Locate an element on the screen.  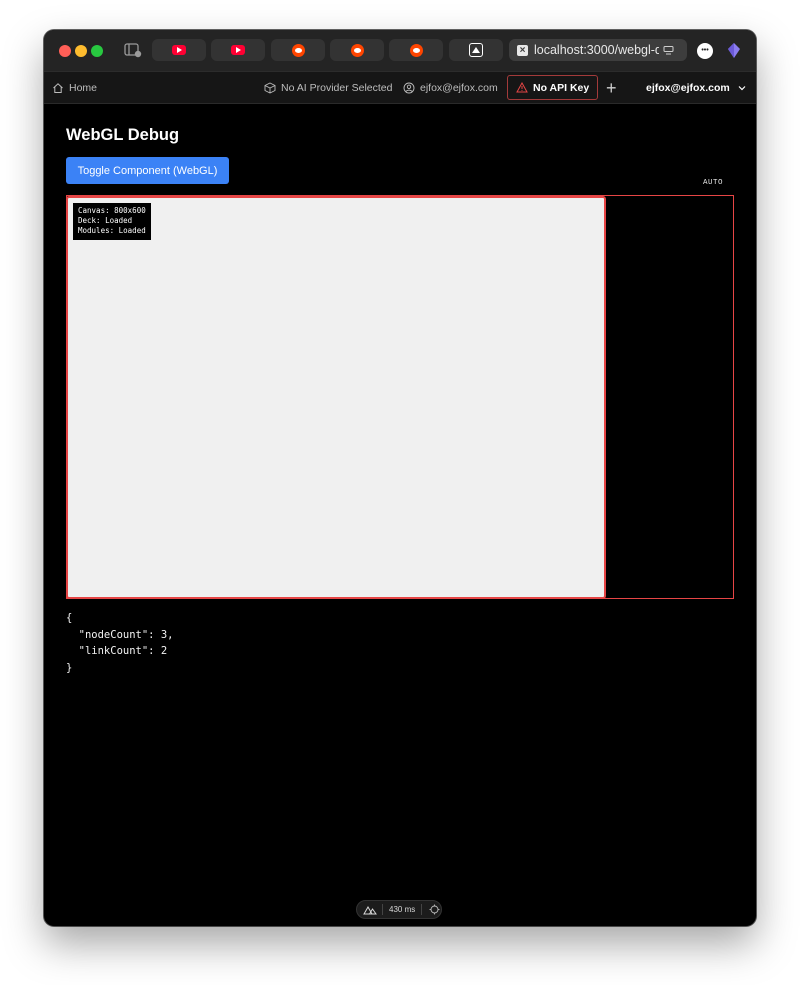
user-menu-dropdown: ejfox@ejfox.com is located at coordinates (696, 88).